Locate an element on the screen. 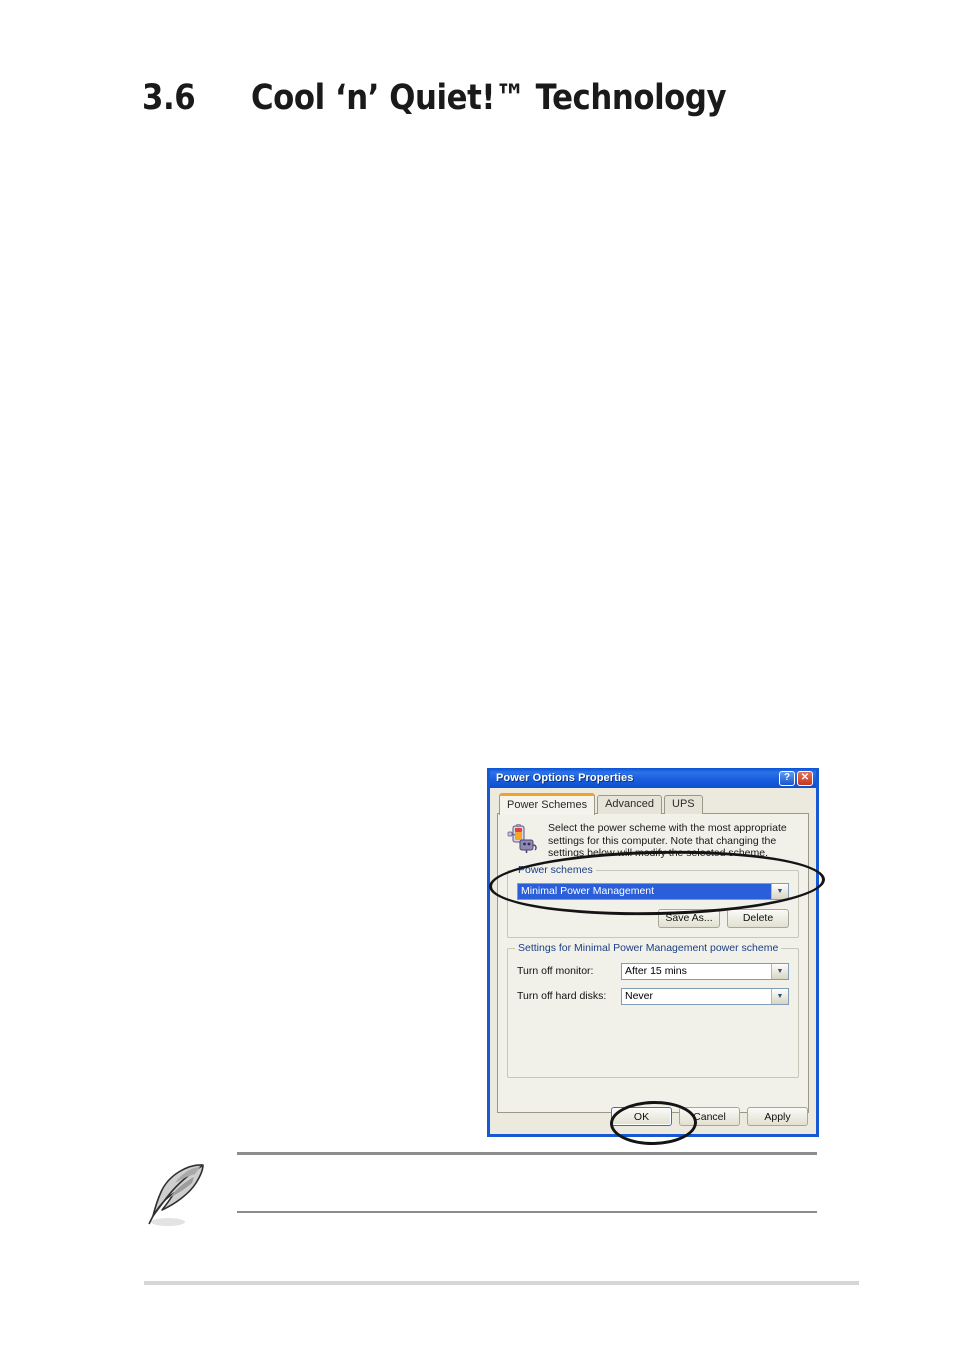  turn-off-monitor-label: Turn off monitor: is located at coordinates (555, 971).